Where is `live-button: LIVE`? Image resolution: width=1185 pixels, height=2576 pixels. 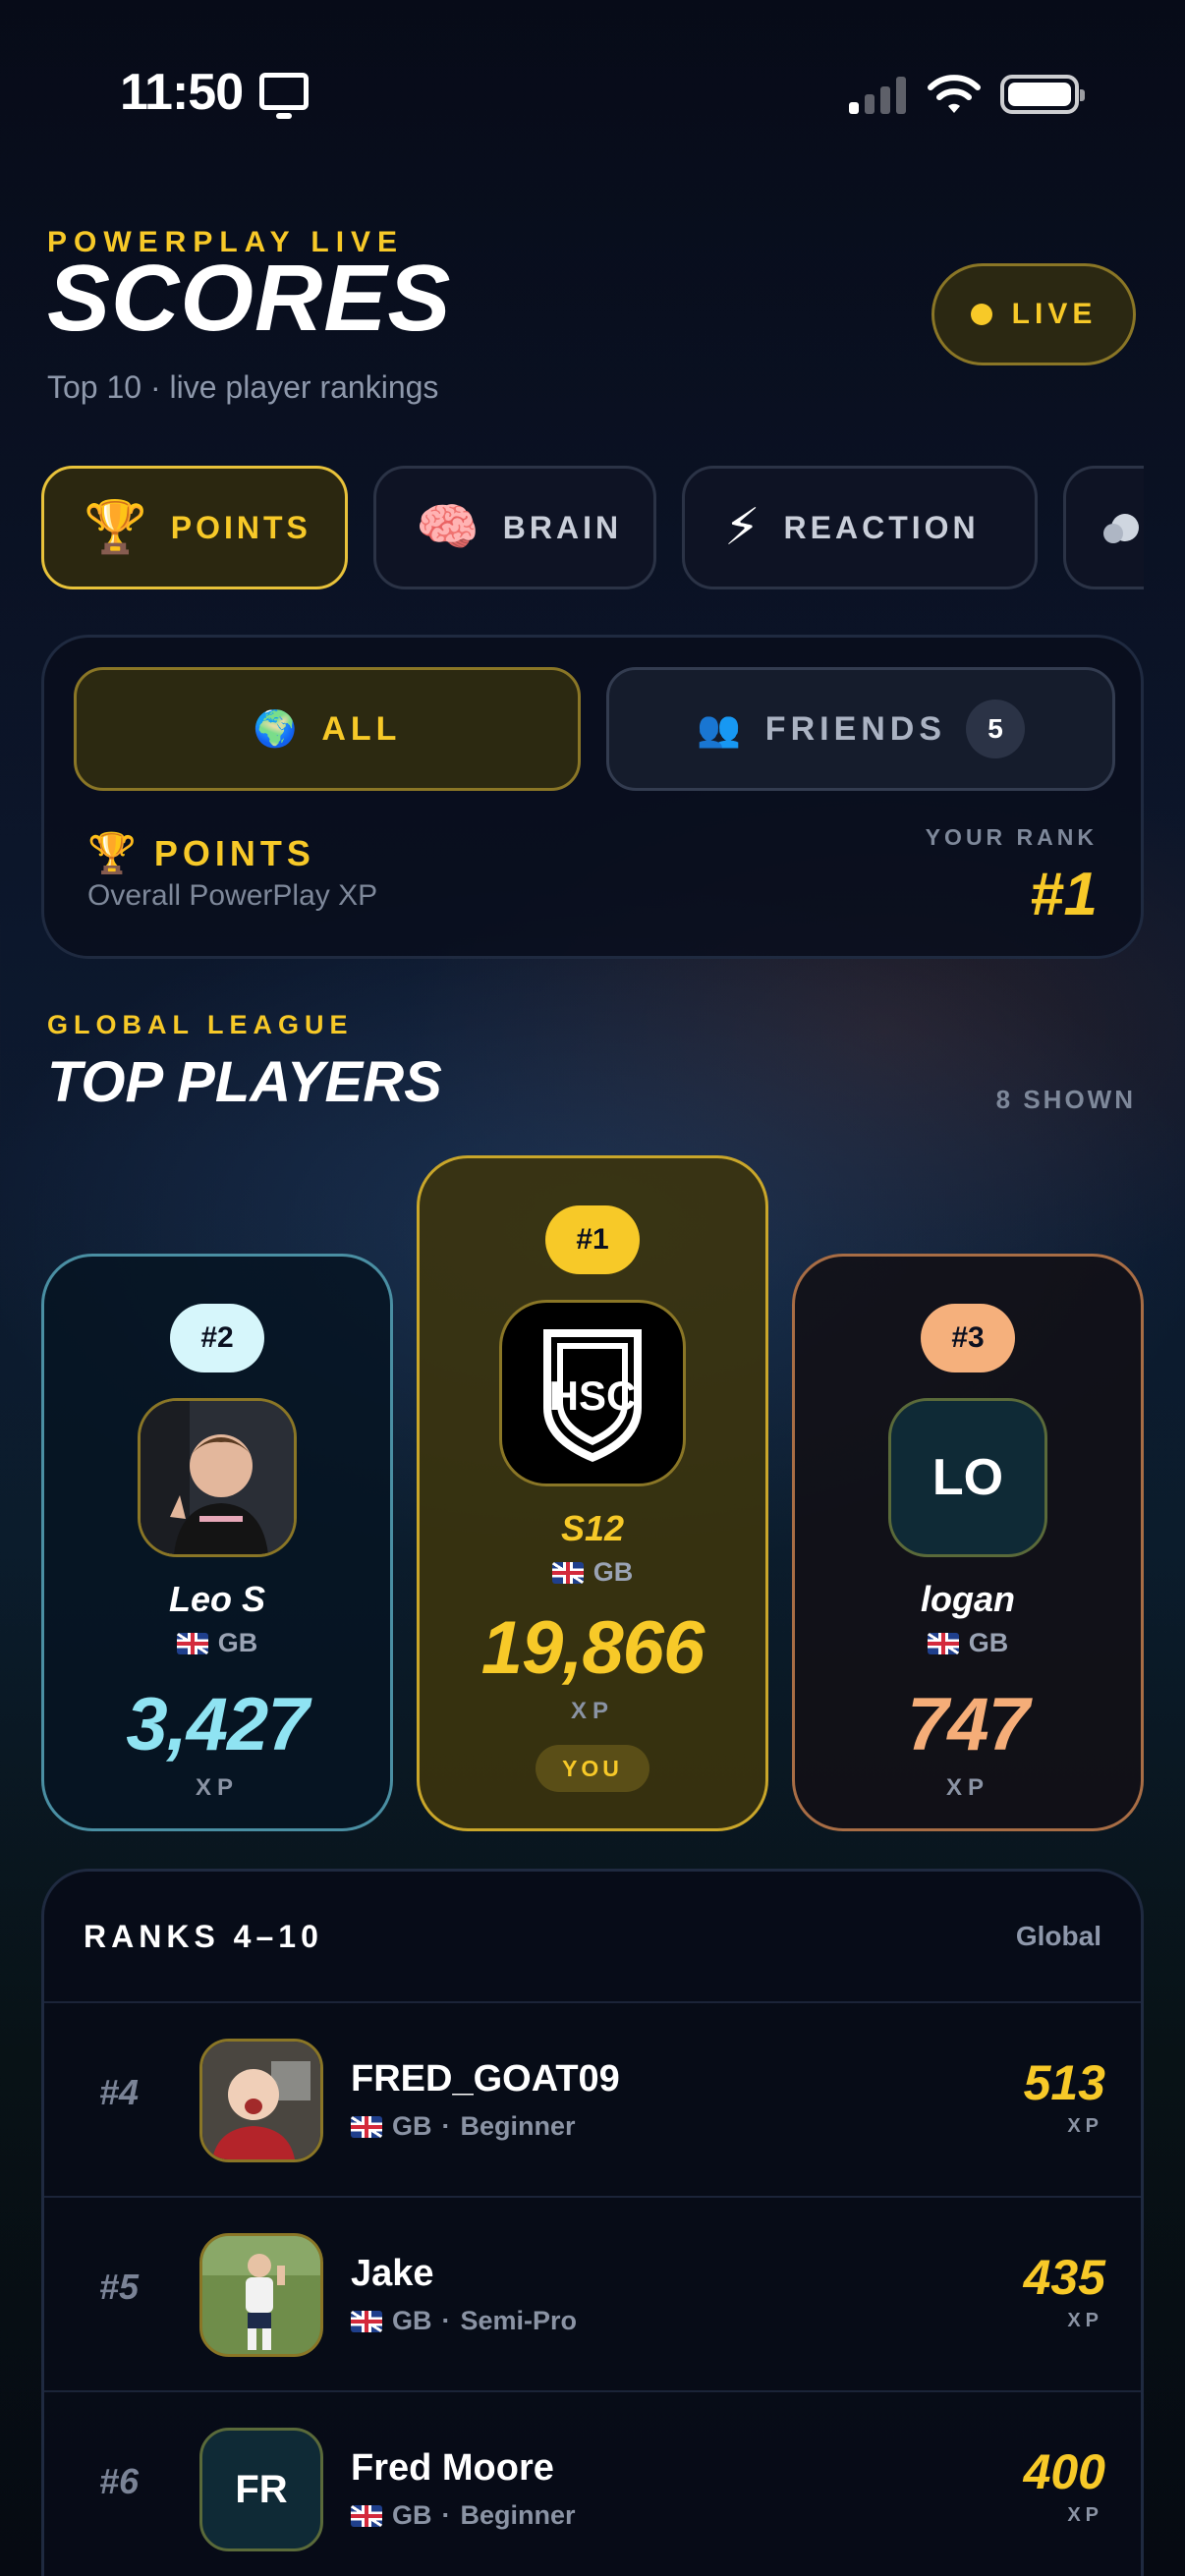
live-button: LIVE is located at coordinates (1034, 314).